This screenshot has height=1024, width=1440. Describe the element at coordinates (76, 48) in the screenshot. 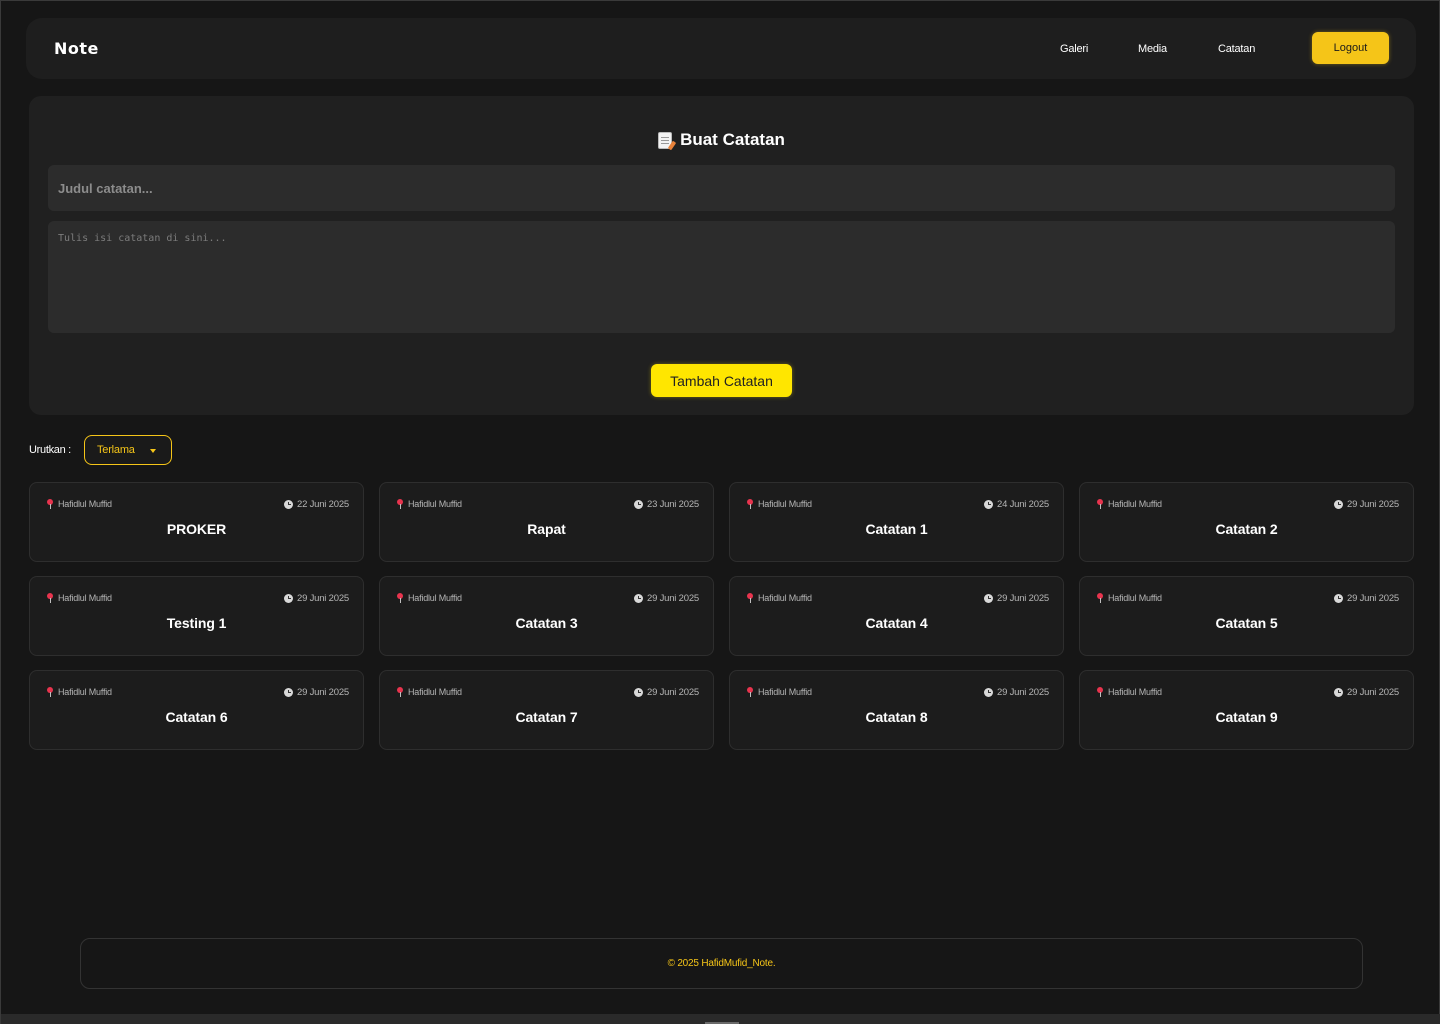

I see `brand-logo: Note` at that location.